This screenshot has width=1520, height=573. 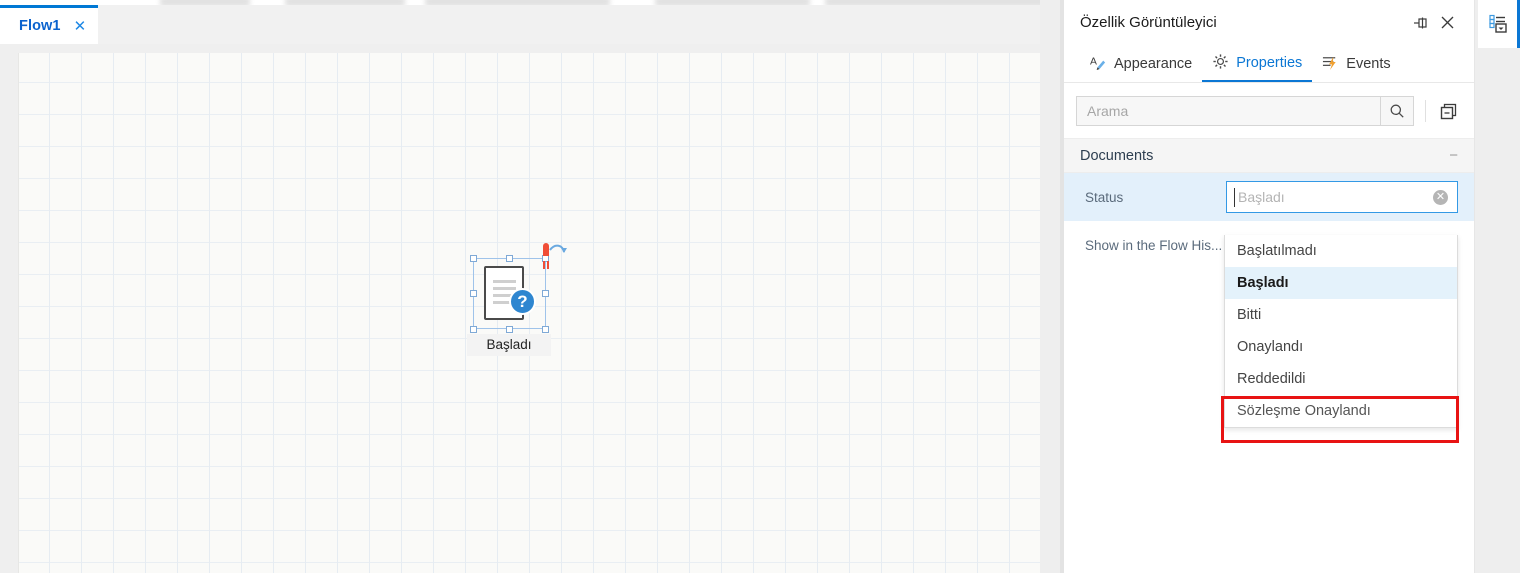 What do you see at coordinates (1341, 251) in the screenshot?
I see `dropdown-option: Başlatılmadı` at bounding box center [1341, 251].